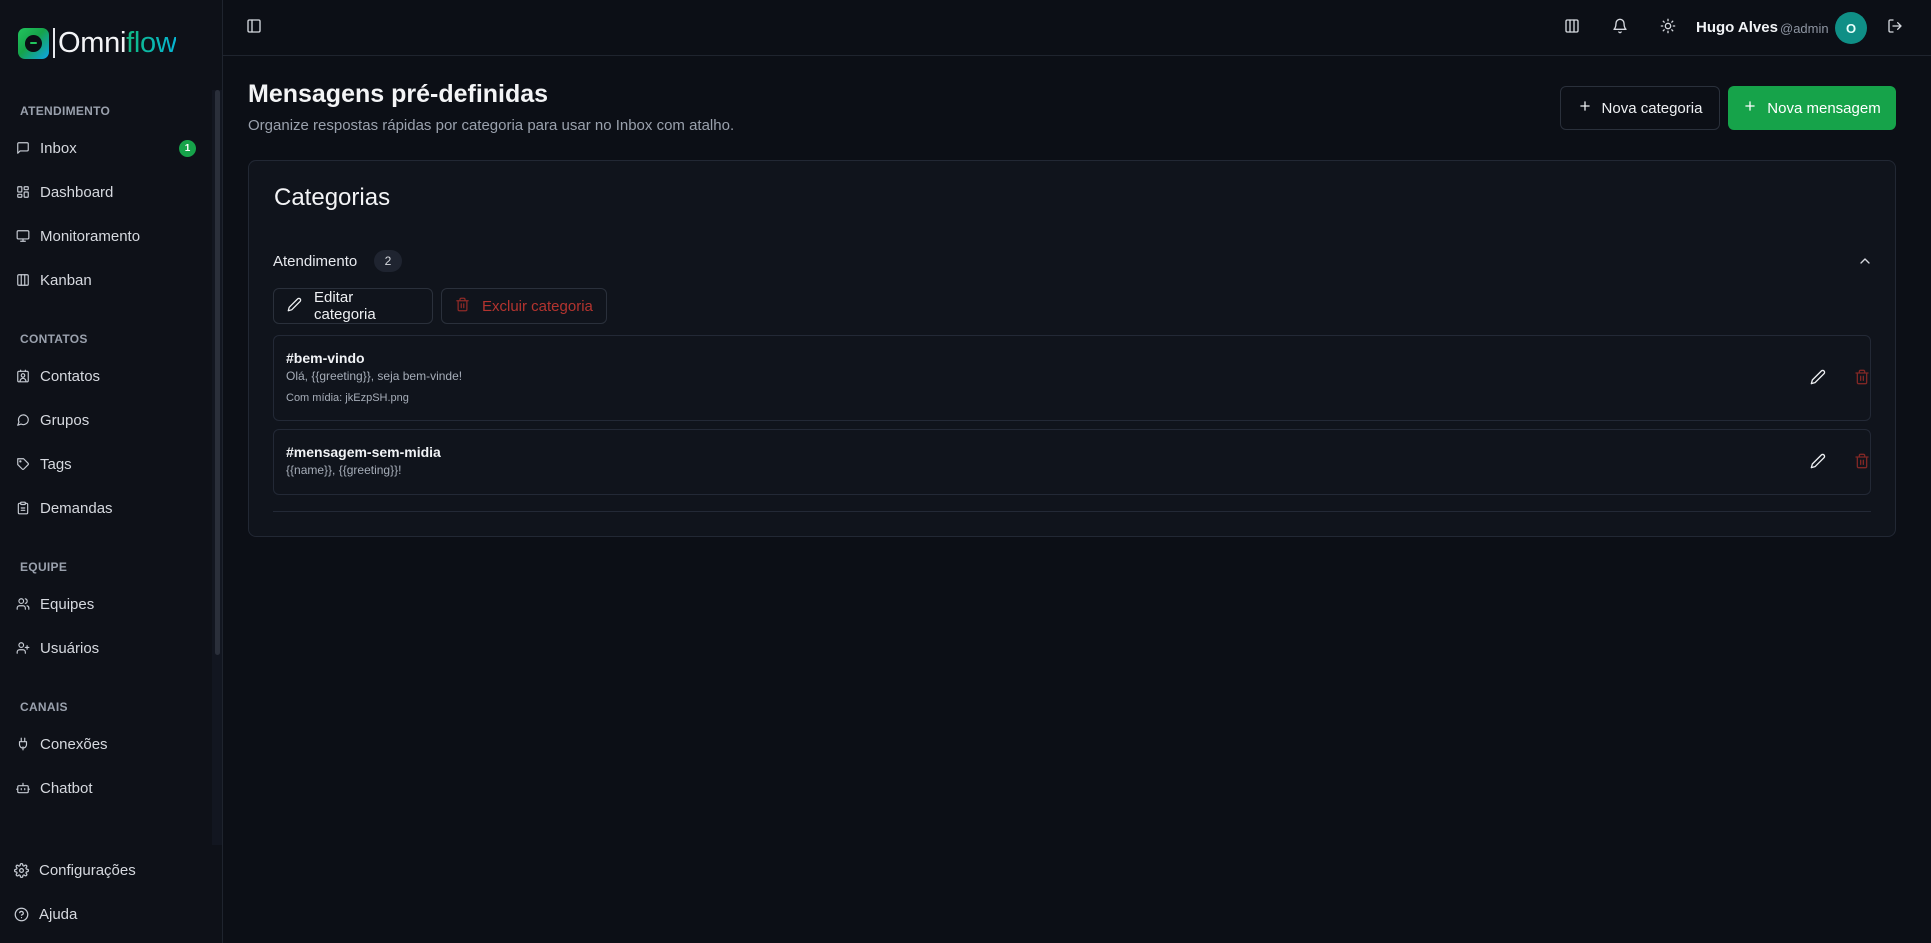  Describe the element at coordinates (105, 604) in the screenshot. I see `sidebar-item-equipes: Equipes` at that location.